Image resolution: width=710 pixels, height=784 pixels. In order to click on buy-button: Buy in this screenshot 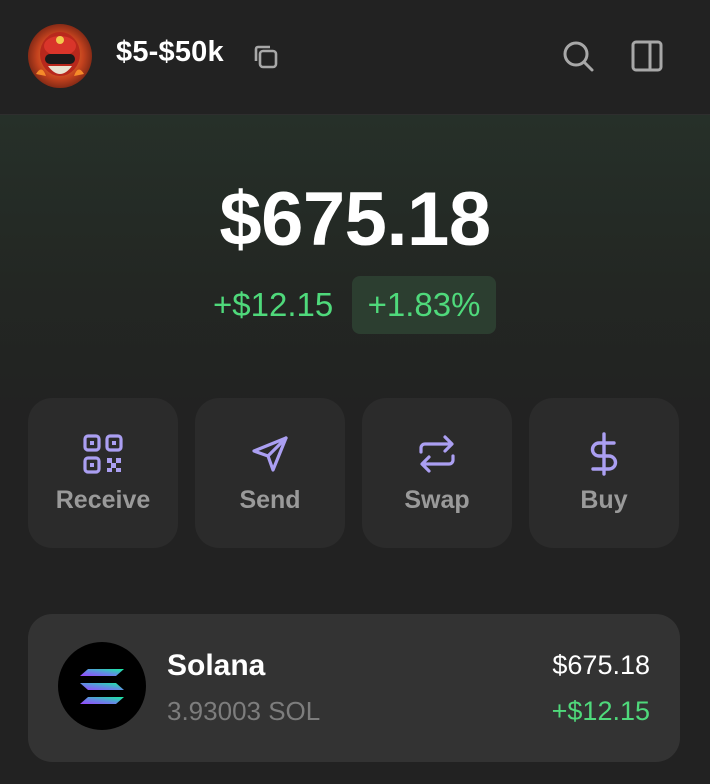, I will do `click(604, 473)`.